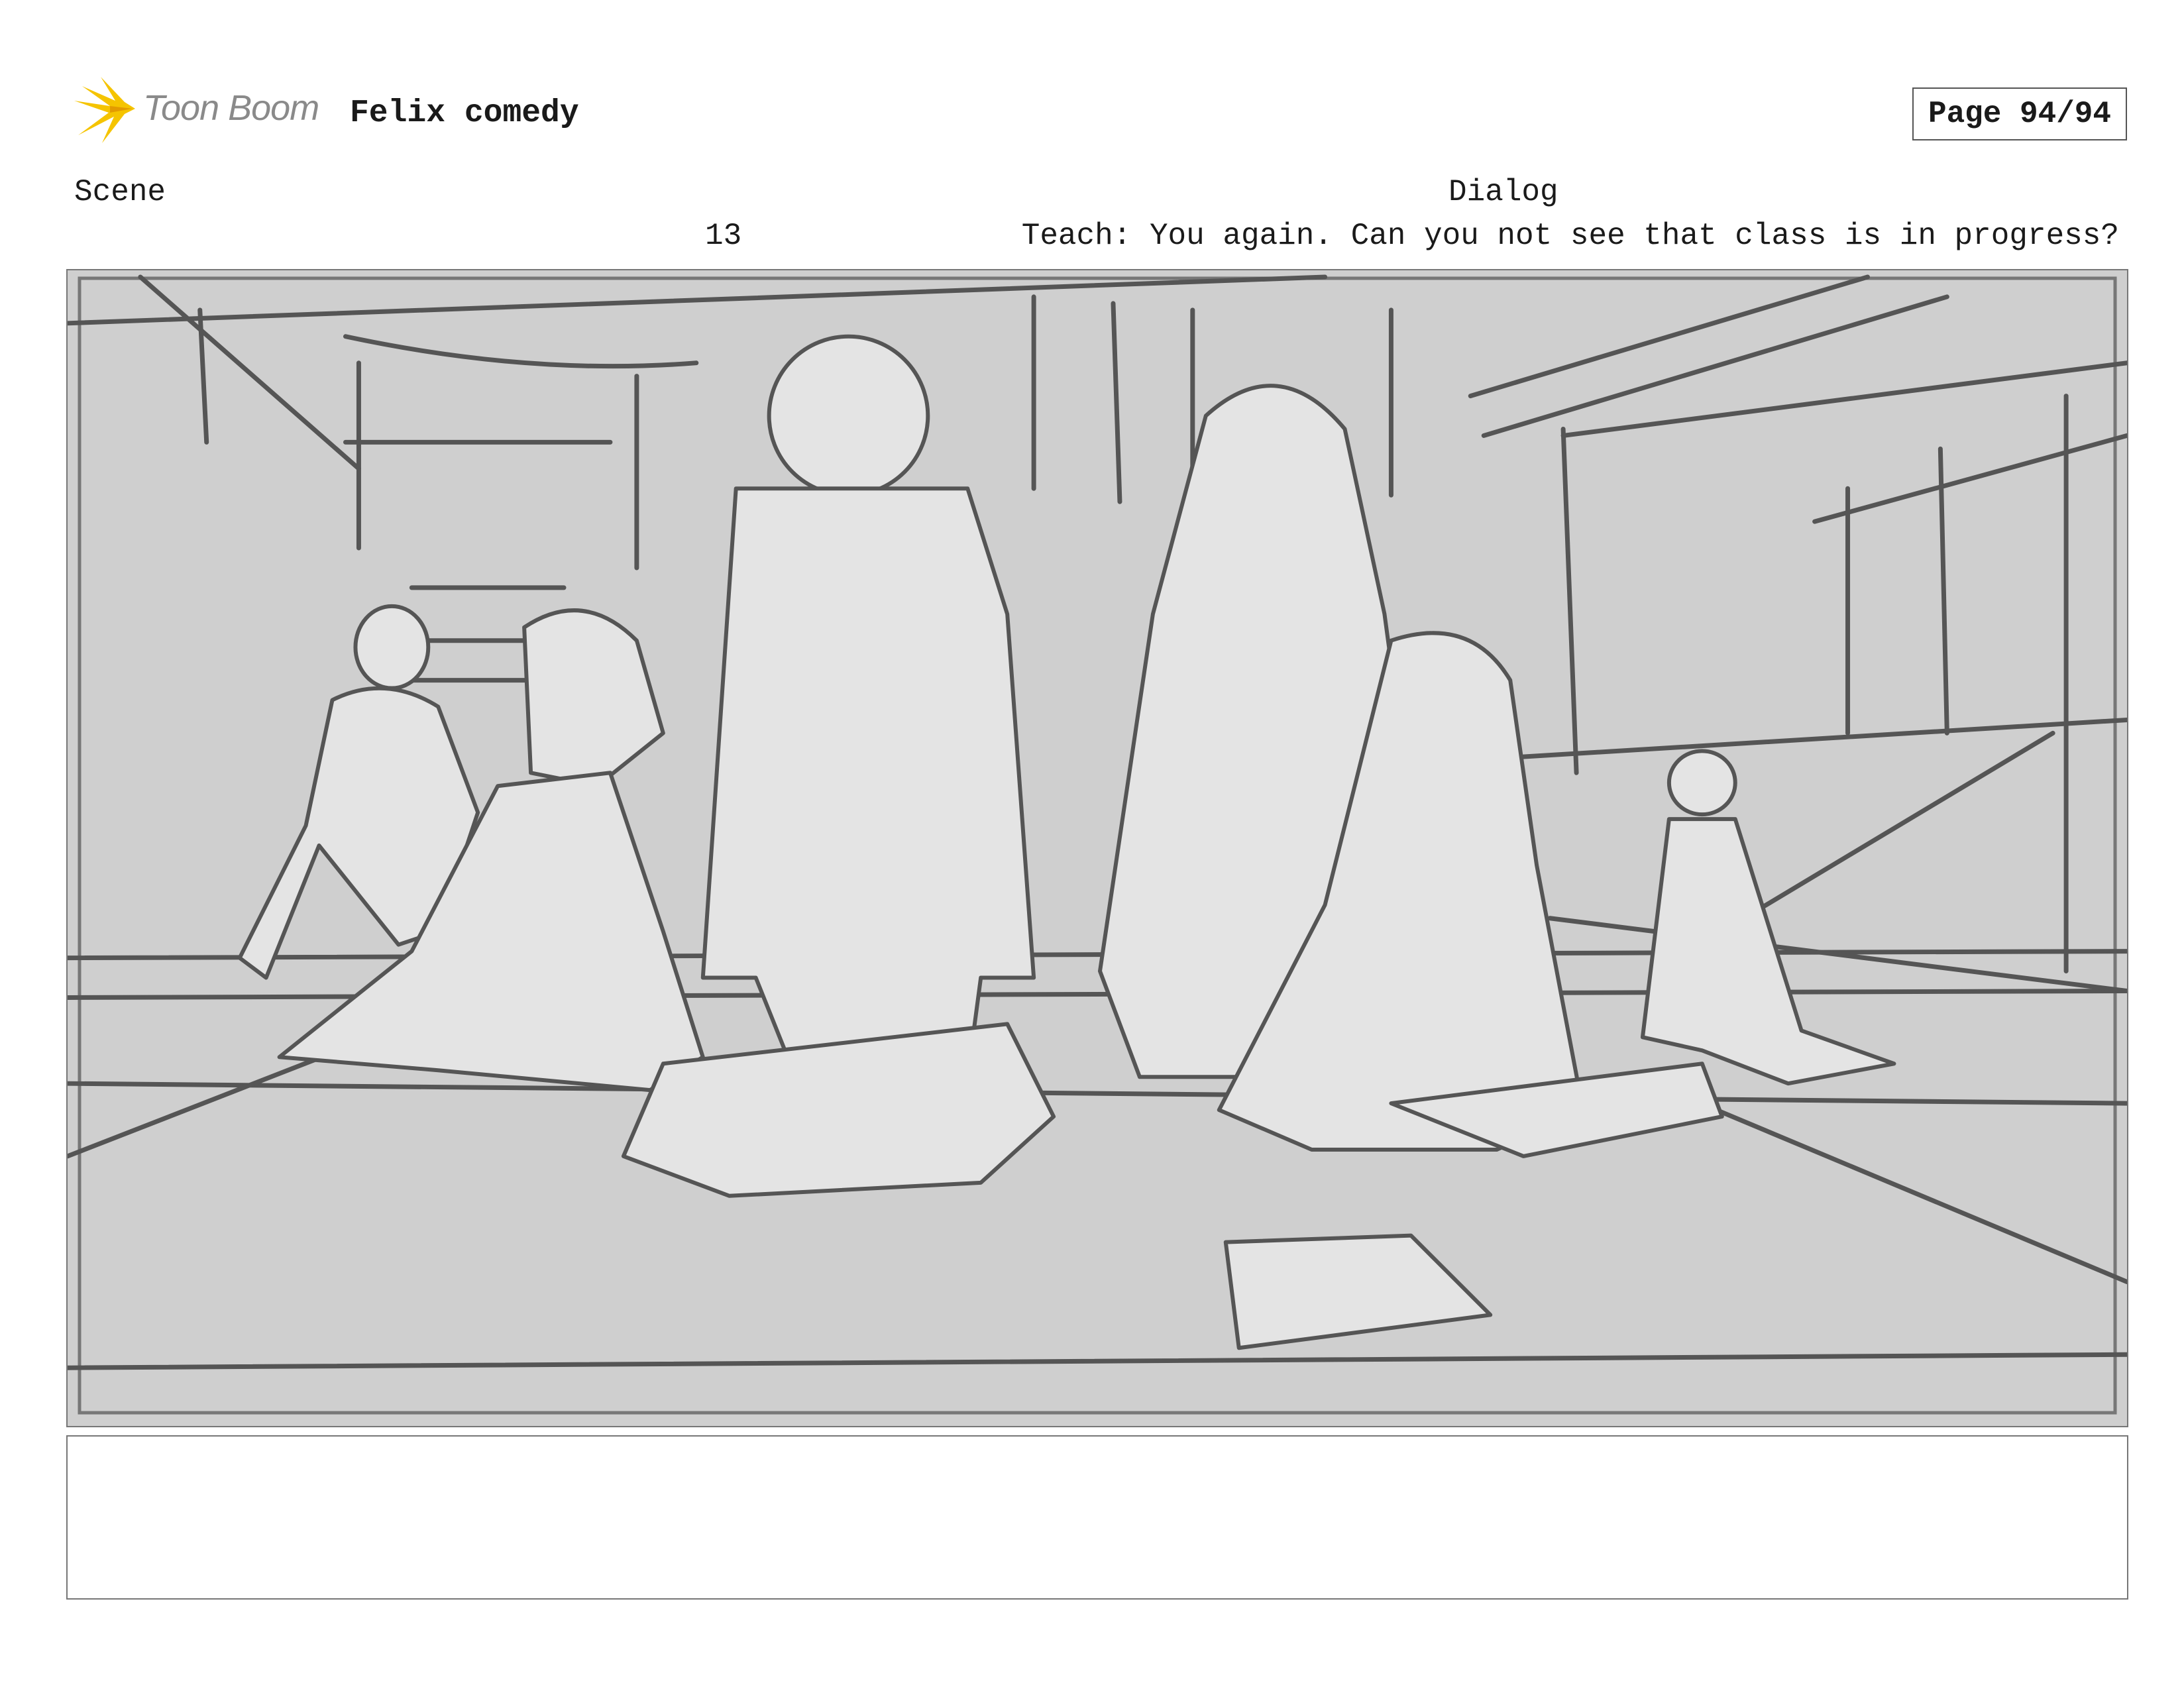 This screenshot has width=2184, height=1691. Describe the element at coordinates (120, 192) in the screenshot. I see `scene-column-label: Scene` at that location.